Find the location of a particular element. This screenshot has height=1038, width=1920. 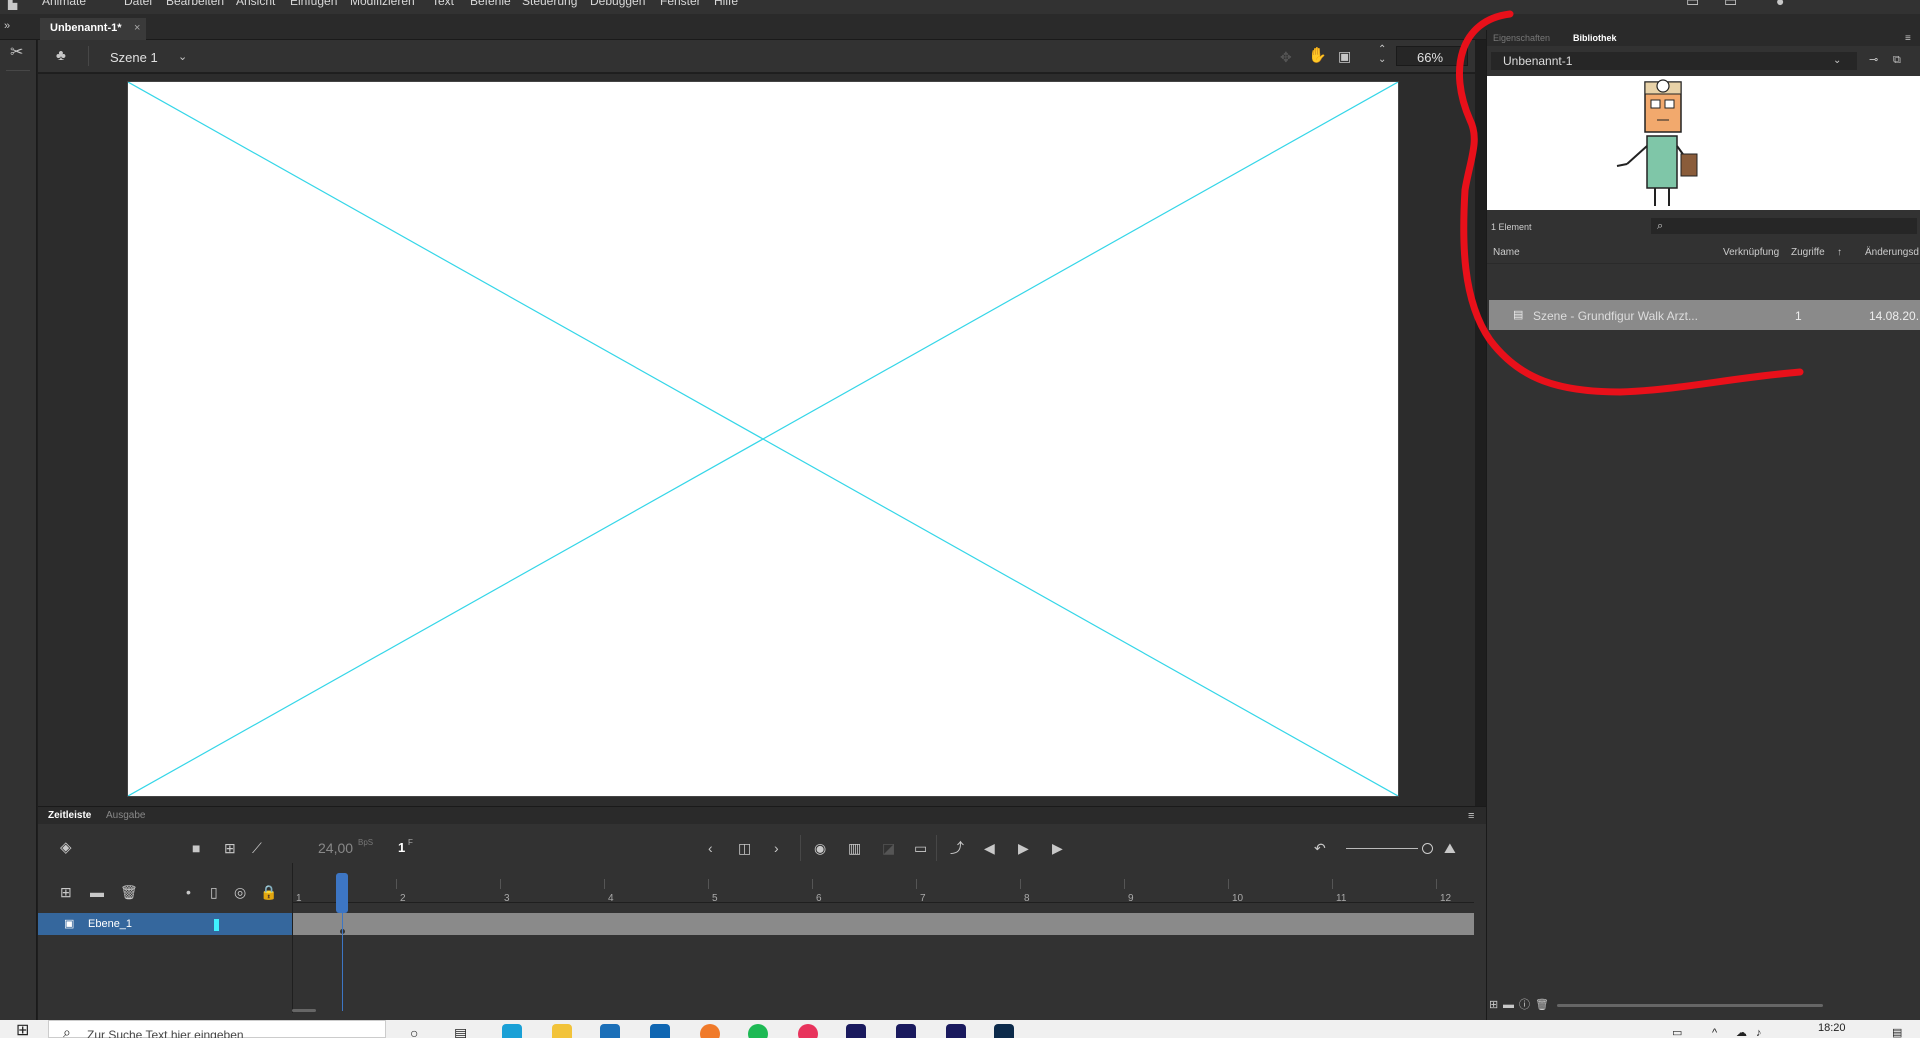

graph-icon: ⟋ is located at coordinates (257, 848).